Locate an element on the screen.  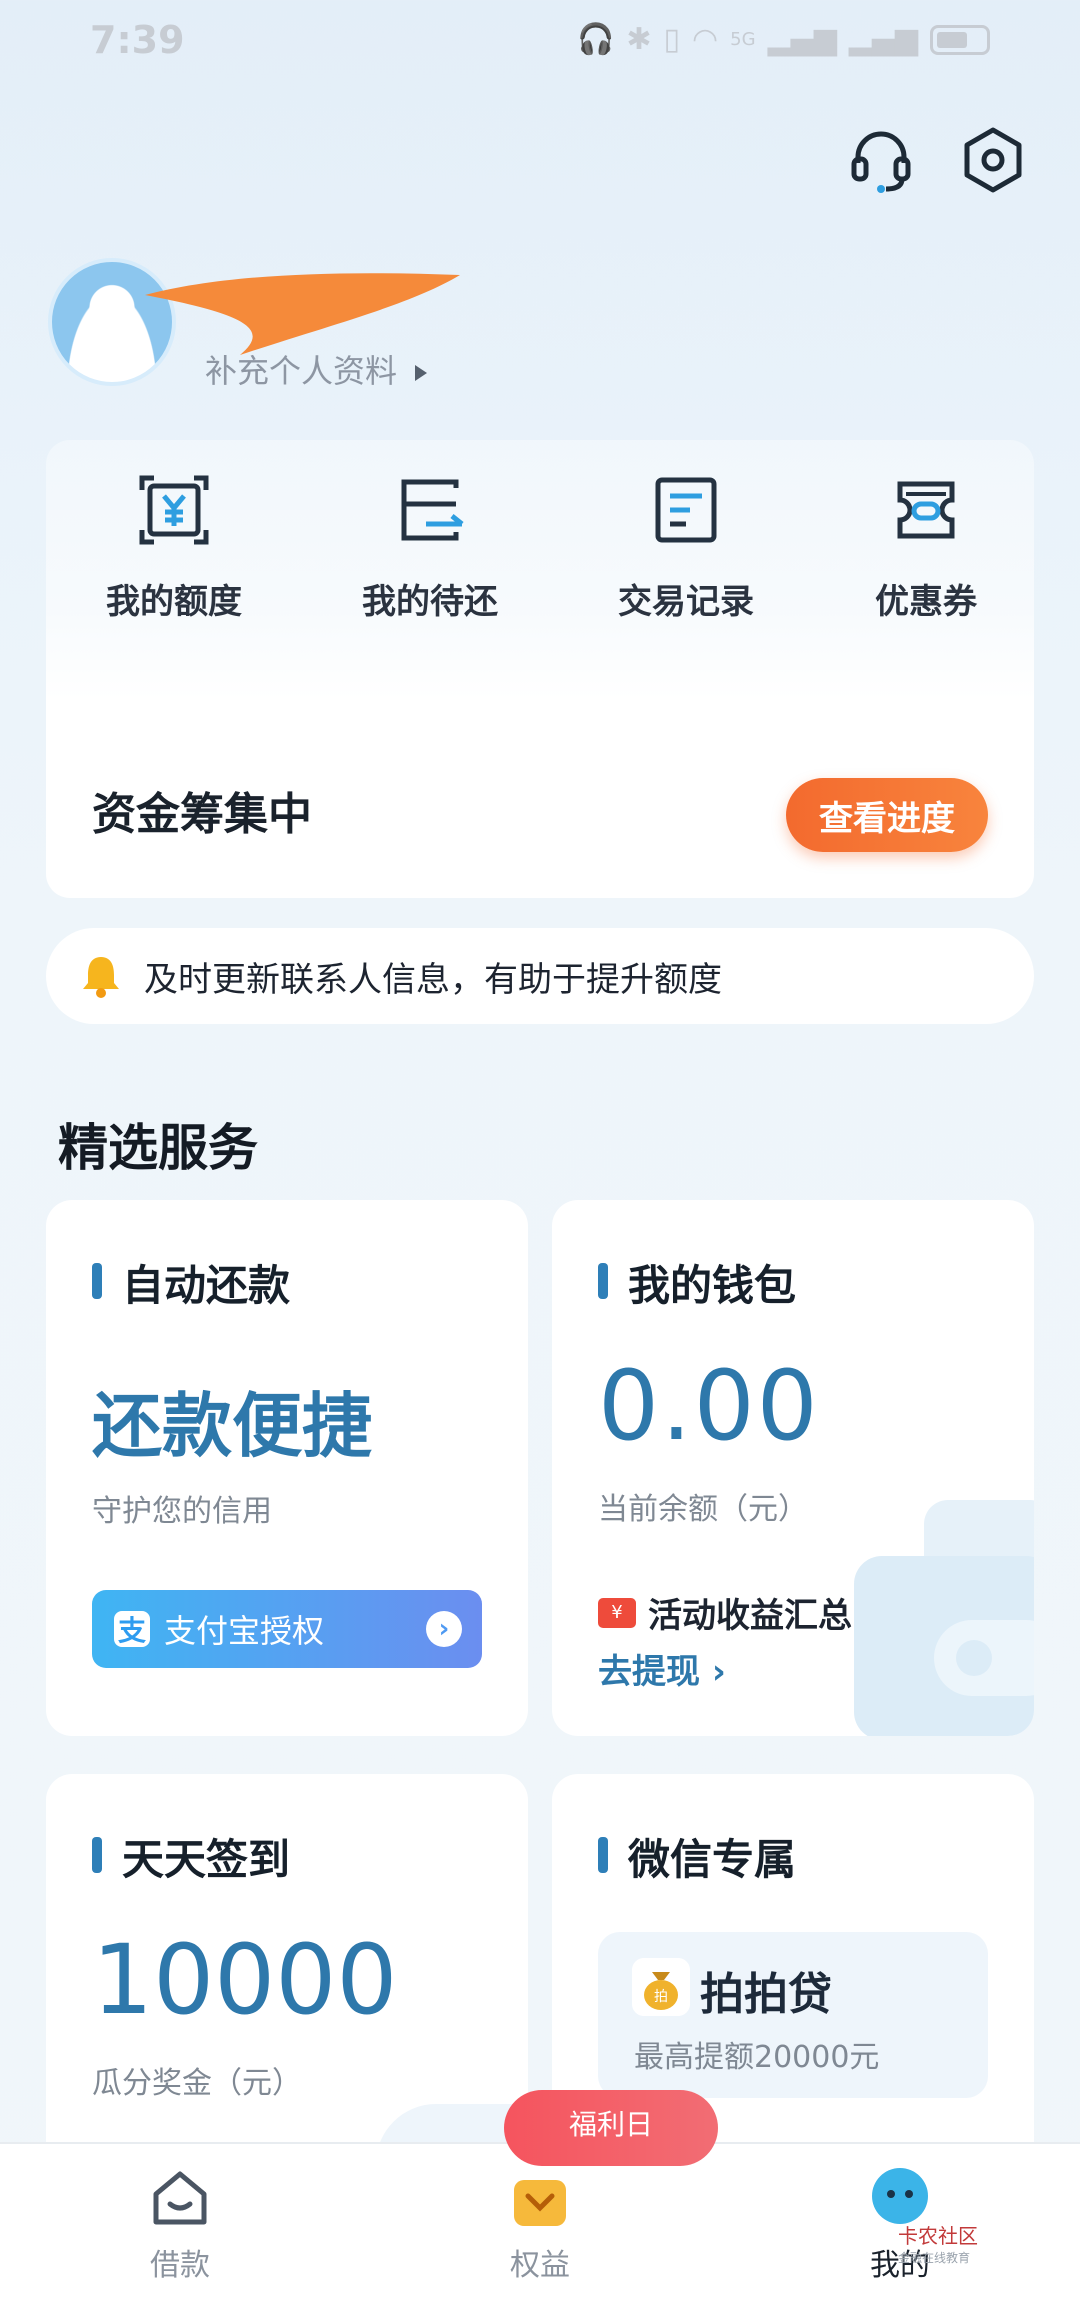
view-progress-button: 查看进度 is located at coordinates (887, 815).